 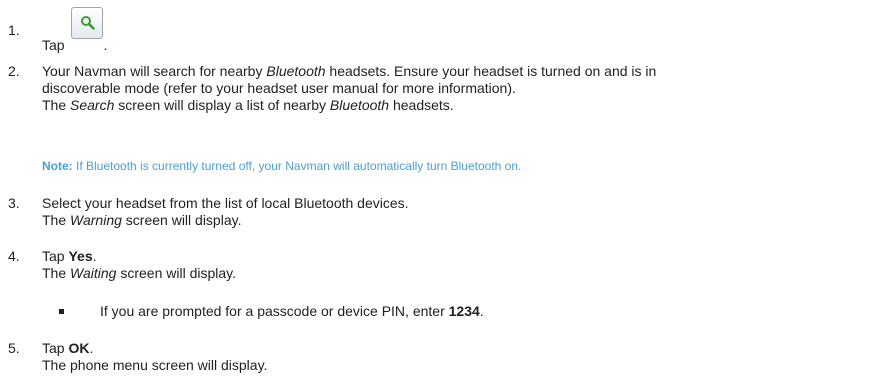 What do you see at coordinates (53, 45) in the screenshot?
I see `tap-label: Tap` at bounding box center [53, 45].